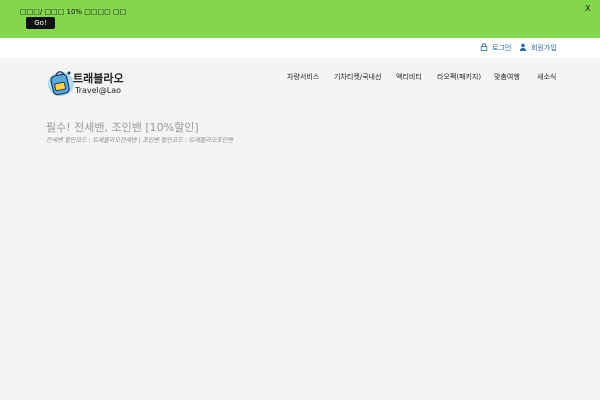 This screenshot has height=400, width=600. What do you see at coordinates (73, 12) in the screenshot?
I see `promo-banner-text: □□□/ □□□ 10% □□□□ □□` at bounding box center [73, 12].